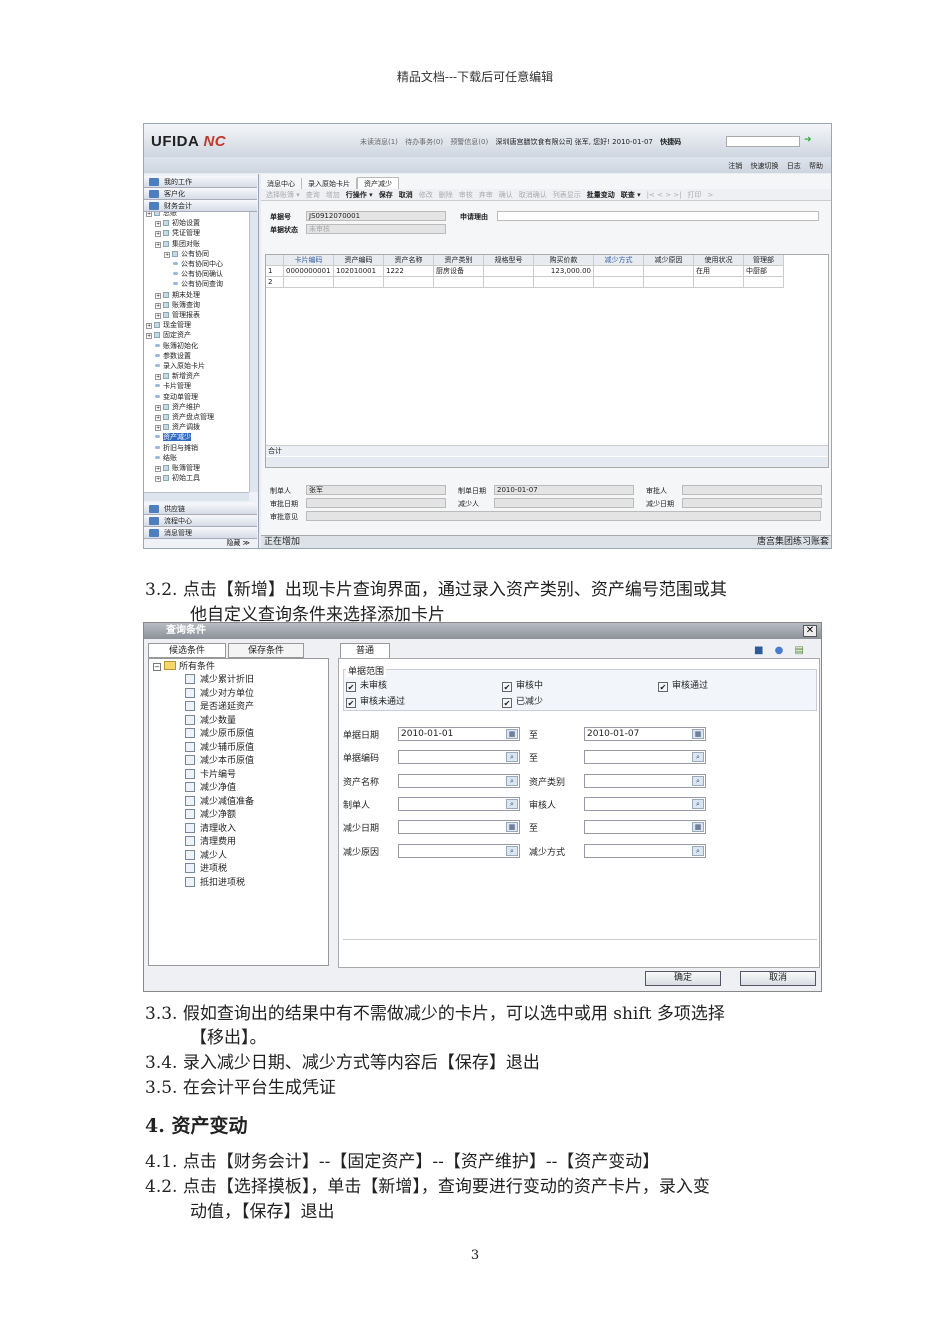 This screenshot has height=1344, width=950. Describe the element at coordinates (176, 448) in the screenshot. I see `tree-node: 折旧与摊销` at that location.